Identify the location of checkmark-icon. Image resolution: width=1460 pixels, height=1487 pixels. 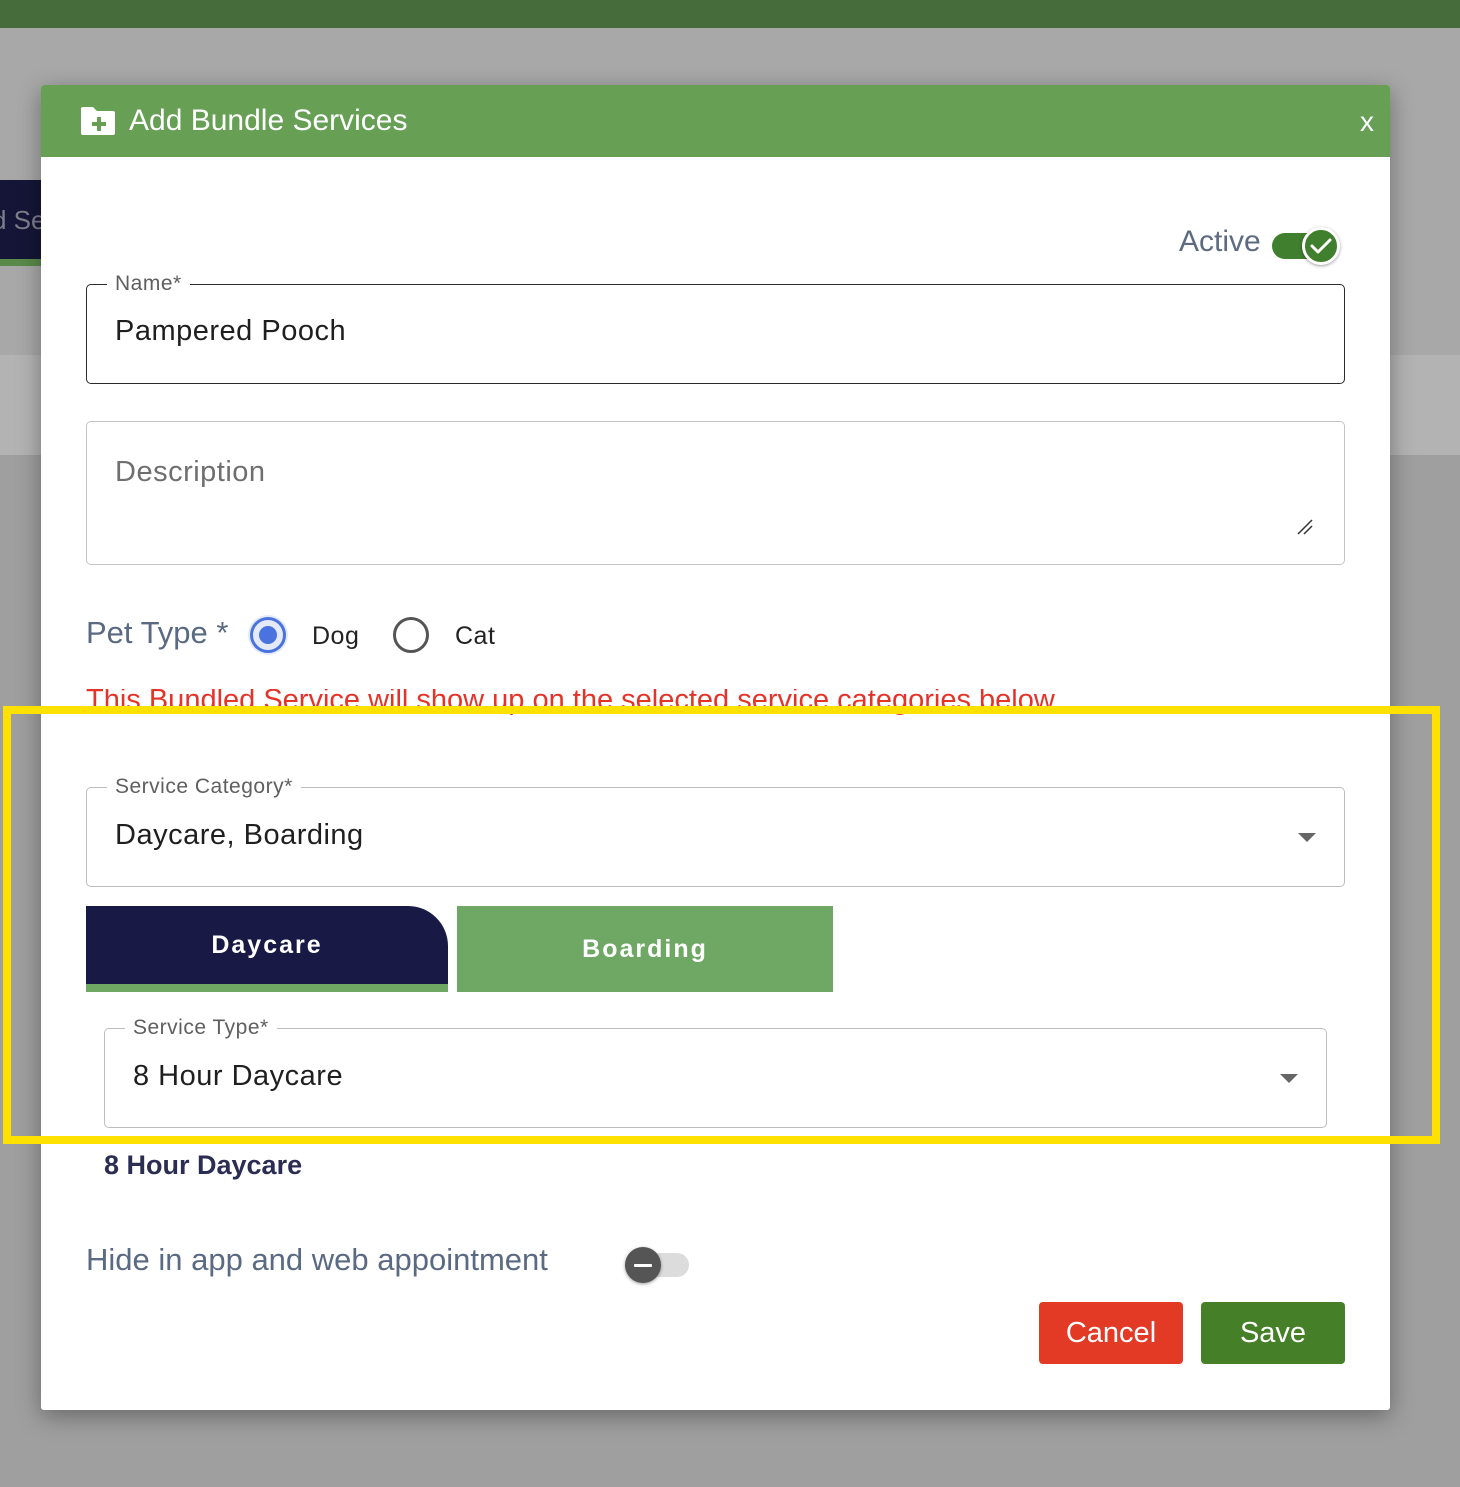
(1321, 246).